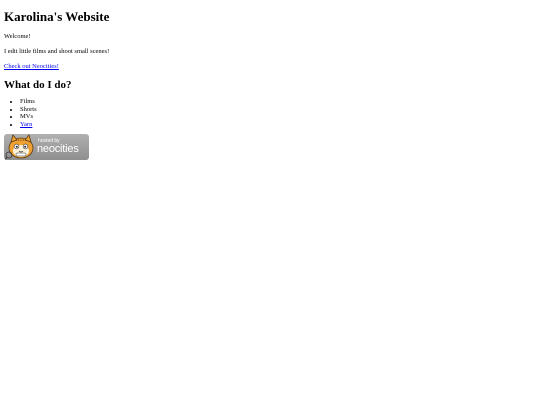 The height and width of the screenshot is (405, 540). What do you see at coordinates (278, 125) in the screenshot?
I see `list-item-yarn: Yarn` at bounding box center [278, 125].